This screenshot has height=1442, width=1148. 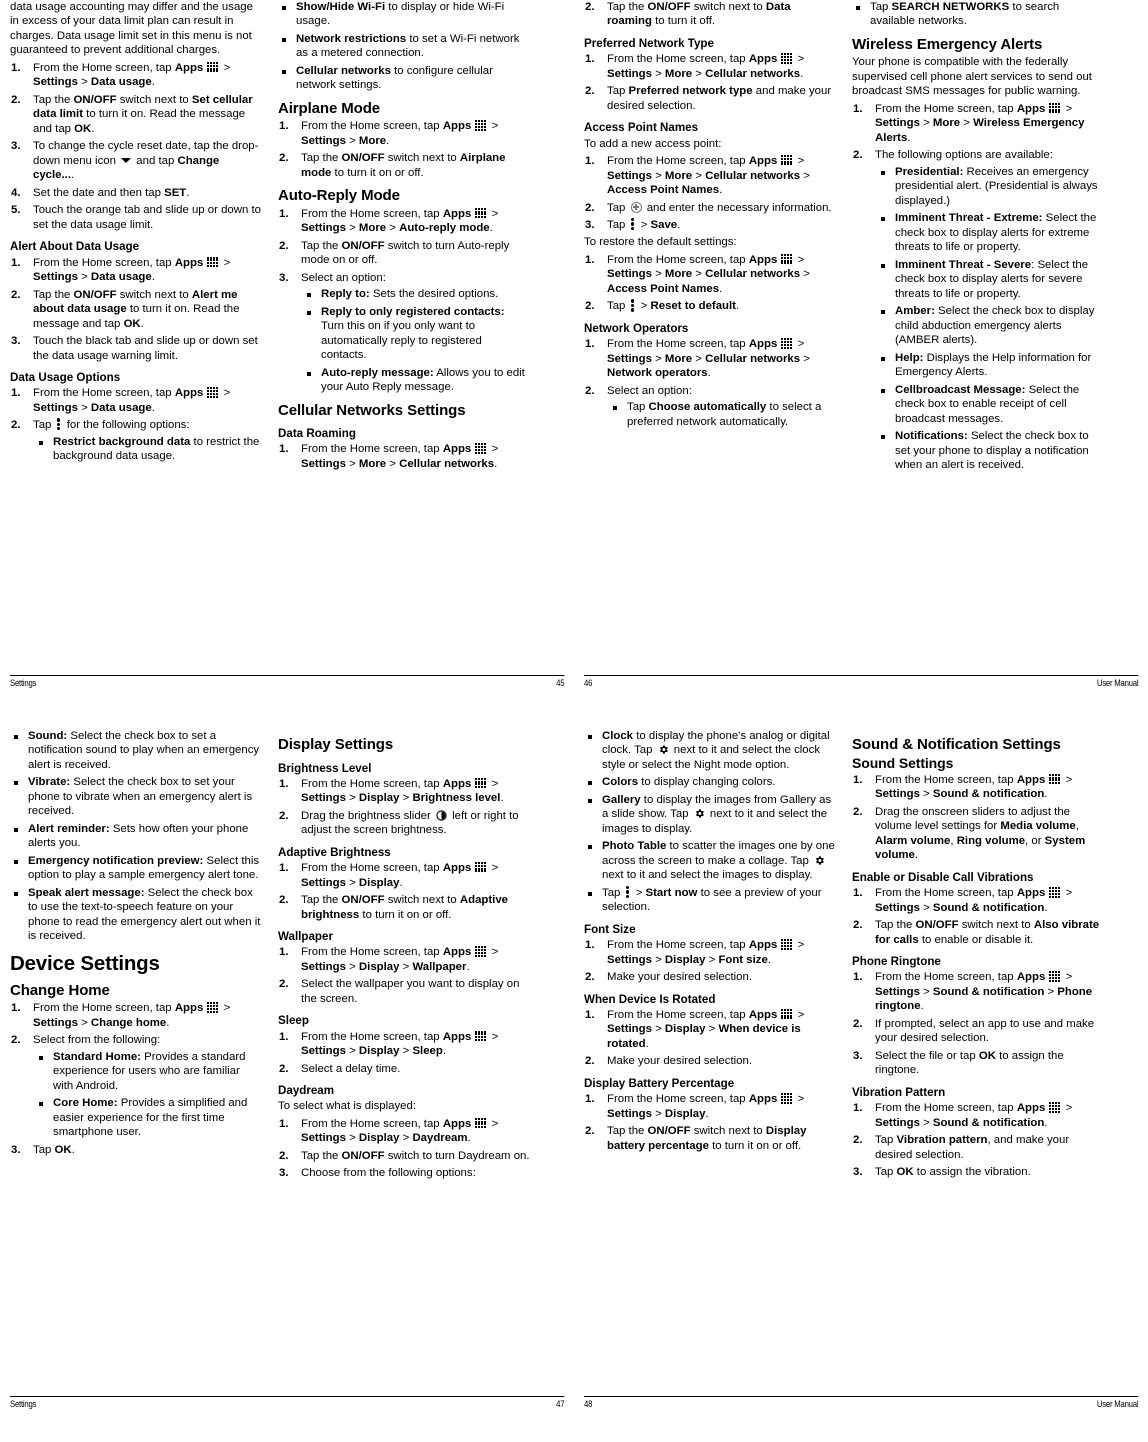 What do you see at coordinates (339, 196) in the screenshot?
I see `section-heading: Auto-Reply Mode` at bounding box center [339, 196].